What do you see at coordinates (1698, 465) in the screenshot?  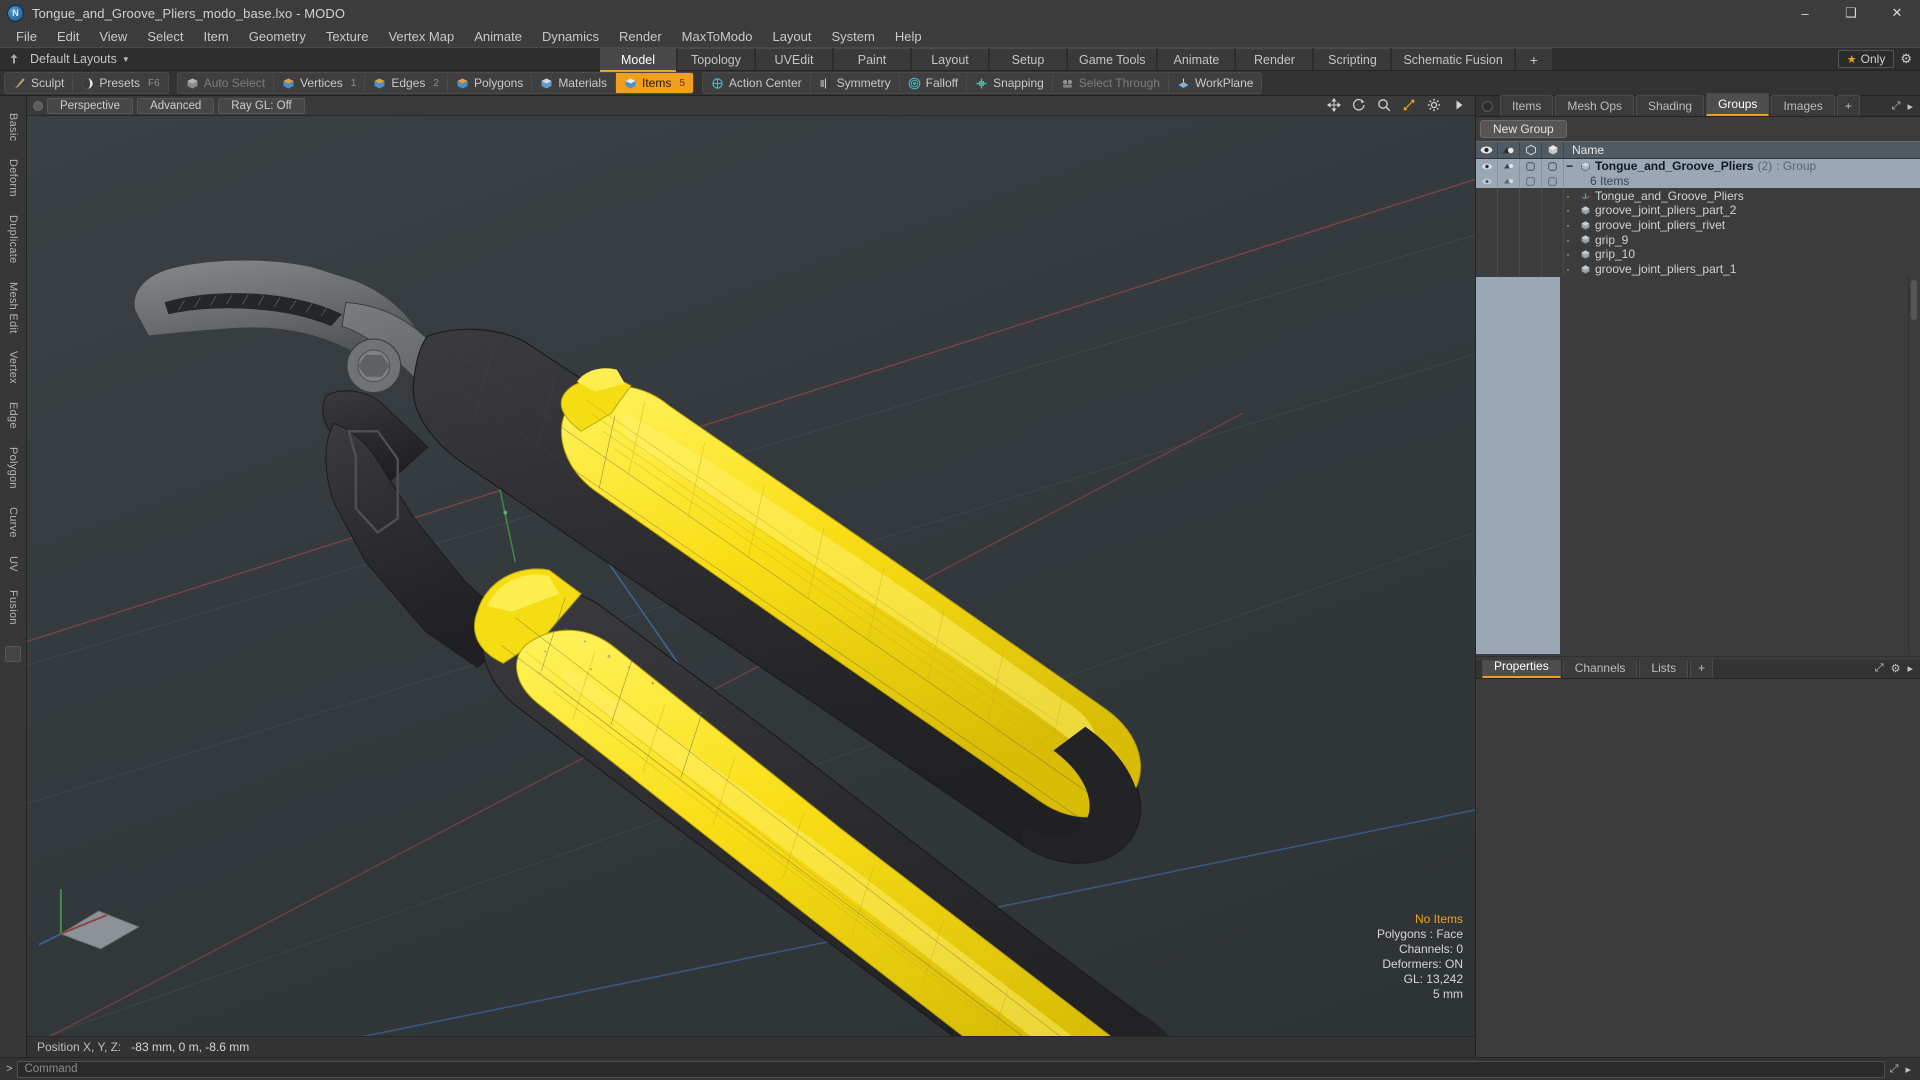 I see `group-list-empty-area` at bounding box center [1698, 465].